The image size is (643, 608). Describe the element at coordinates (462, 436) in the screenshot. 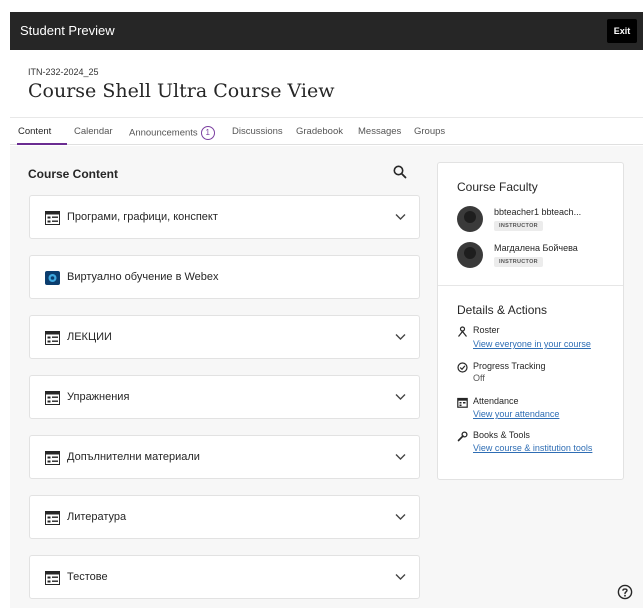

I see `wrench-icon` at that location.